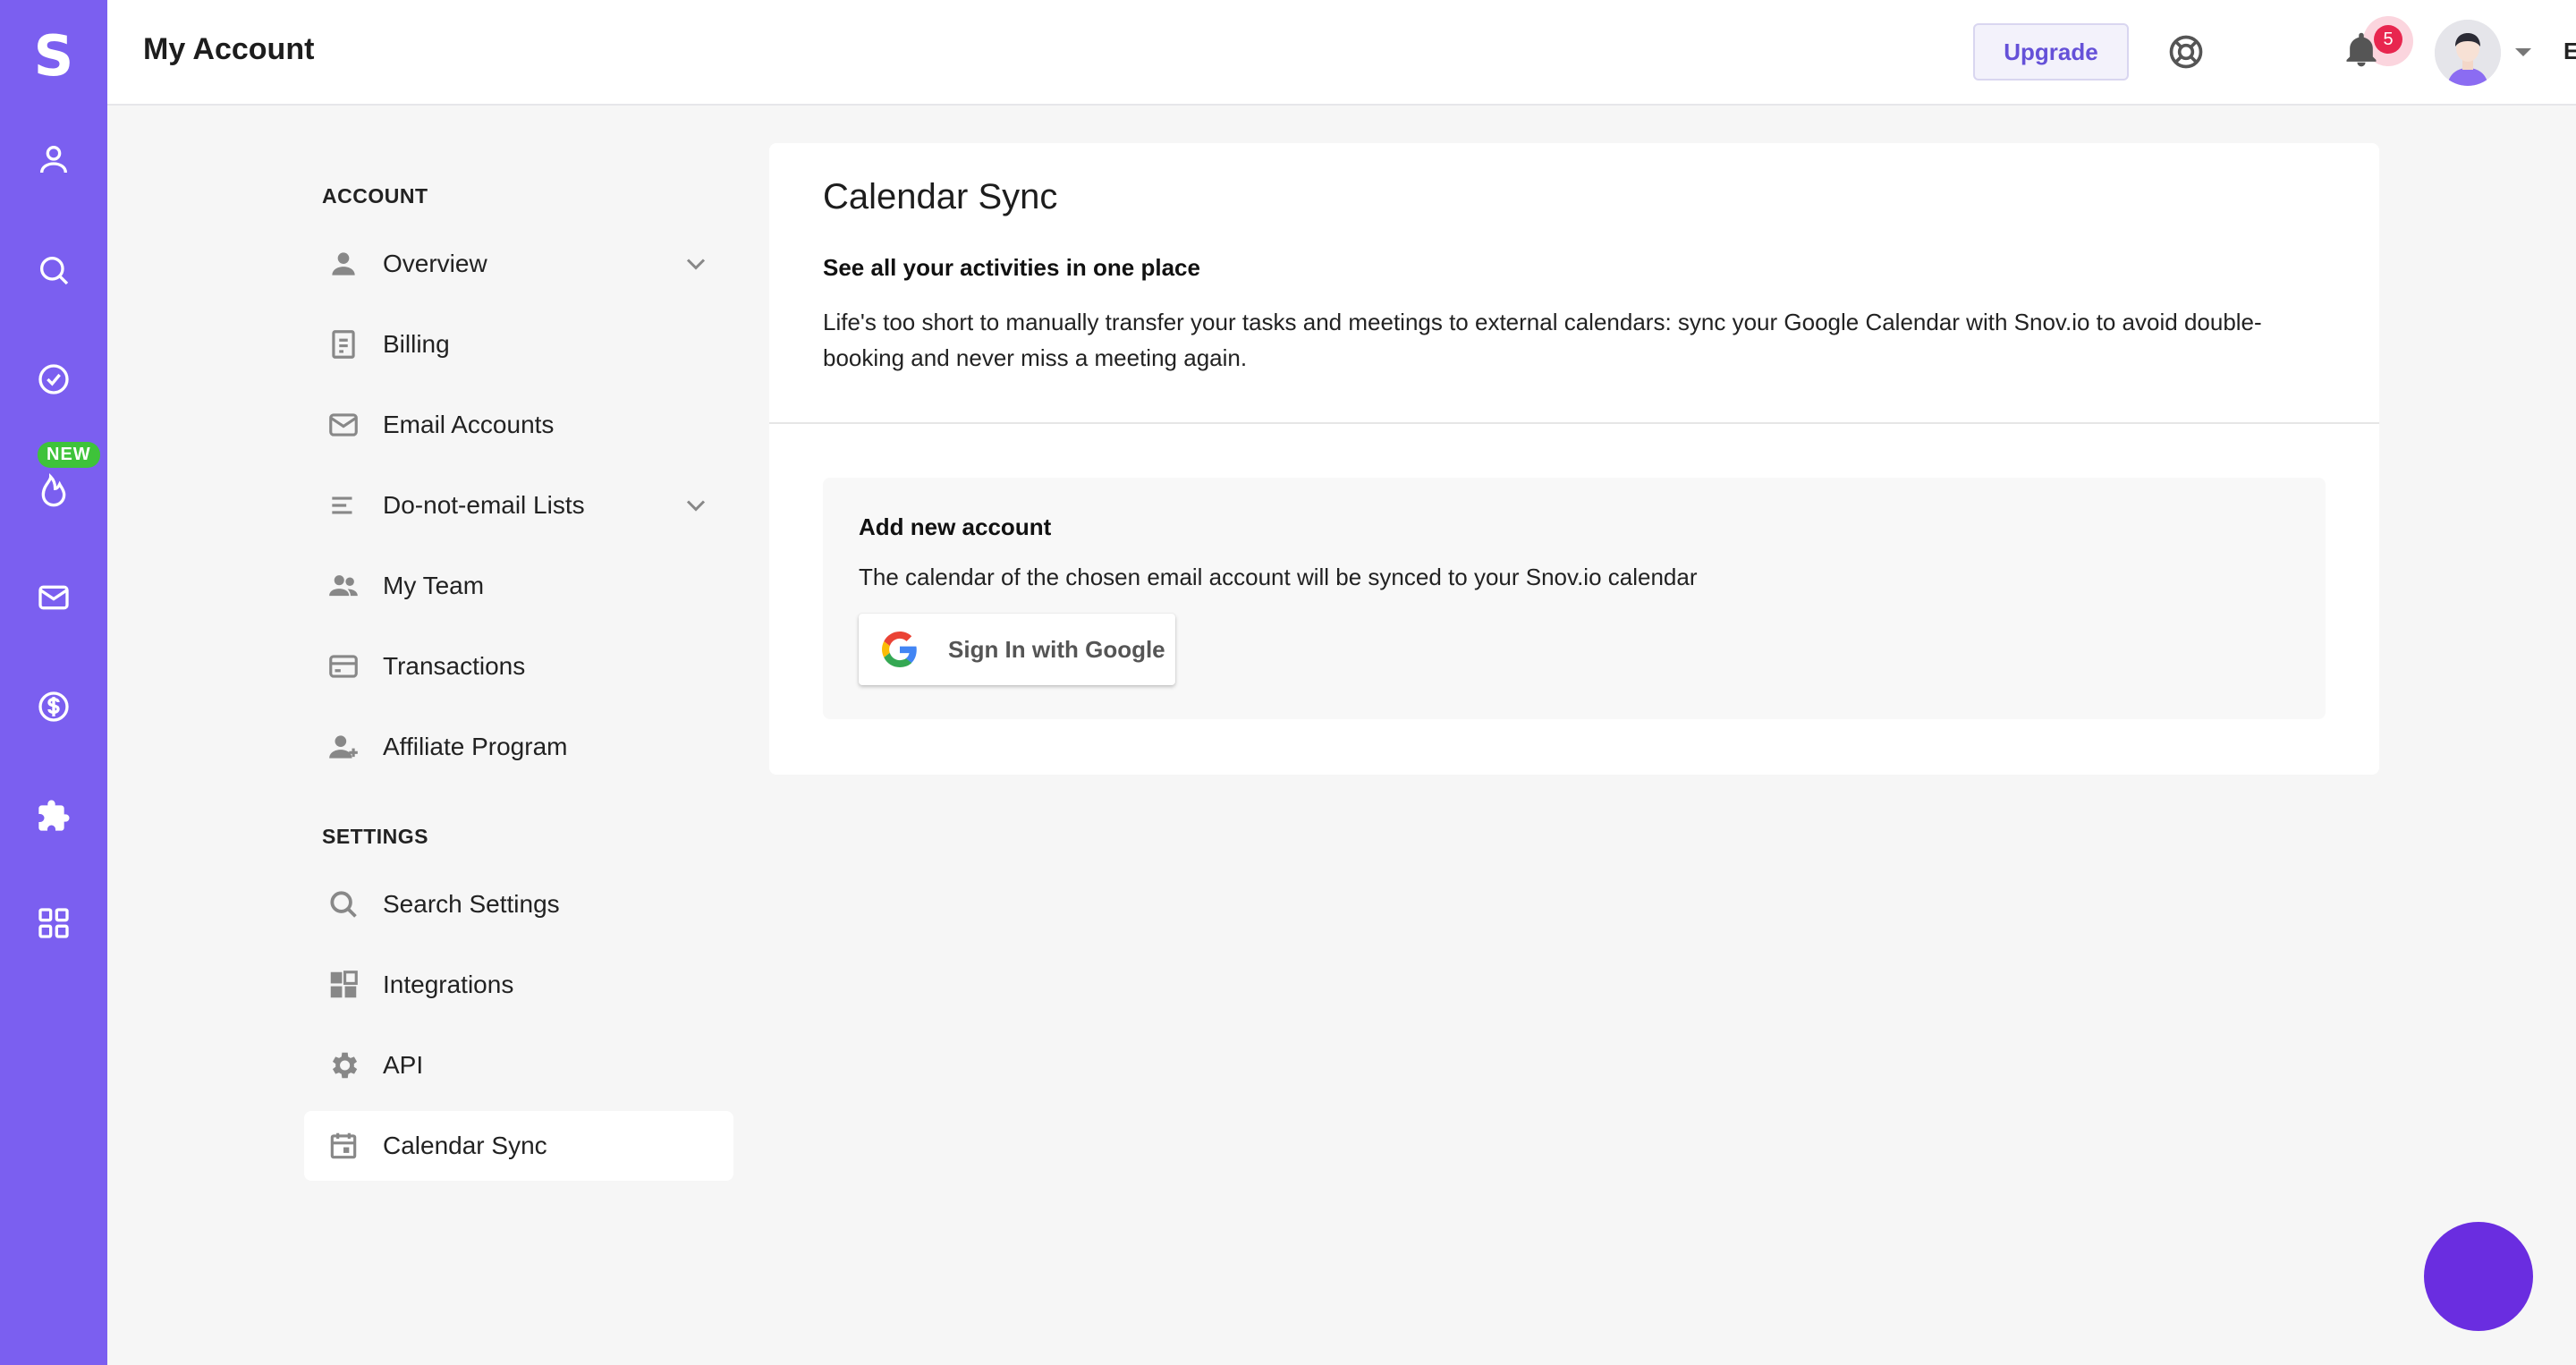 The height and width of the screenshot is (1365, 2576). I want to click on nav-item-billing: Billing, so click(518, 344).